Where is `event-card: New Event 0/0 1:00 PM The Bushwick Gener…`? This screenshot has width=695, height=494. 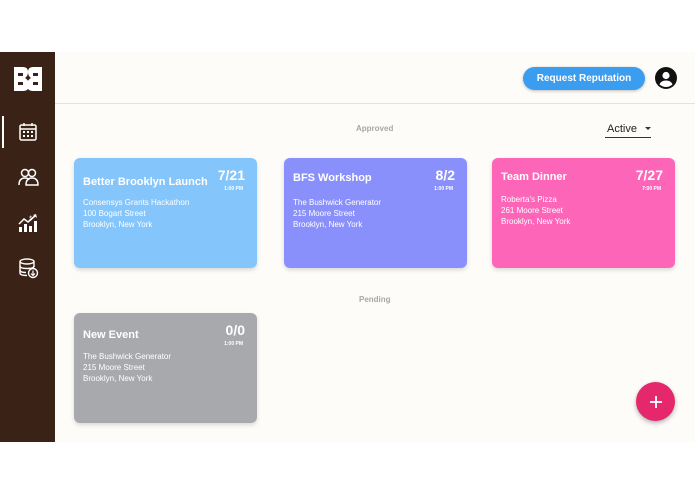
event-card: New Event 0/0 1:00 PM The Bushwick Gener… is located at coordinates (165, 368).